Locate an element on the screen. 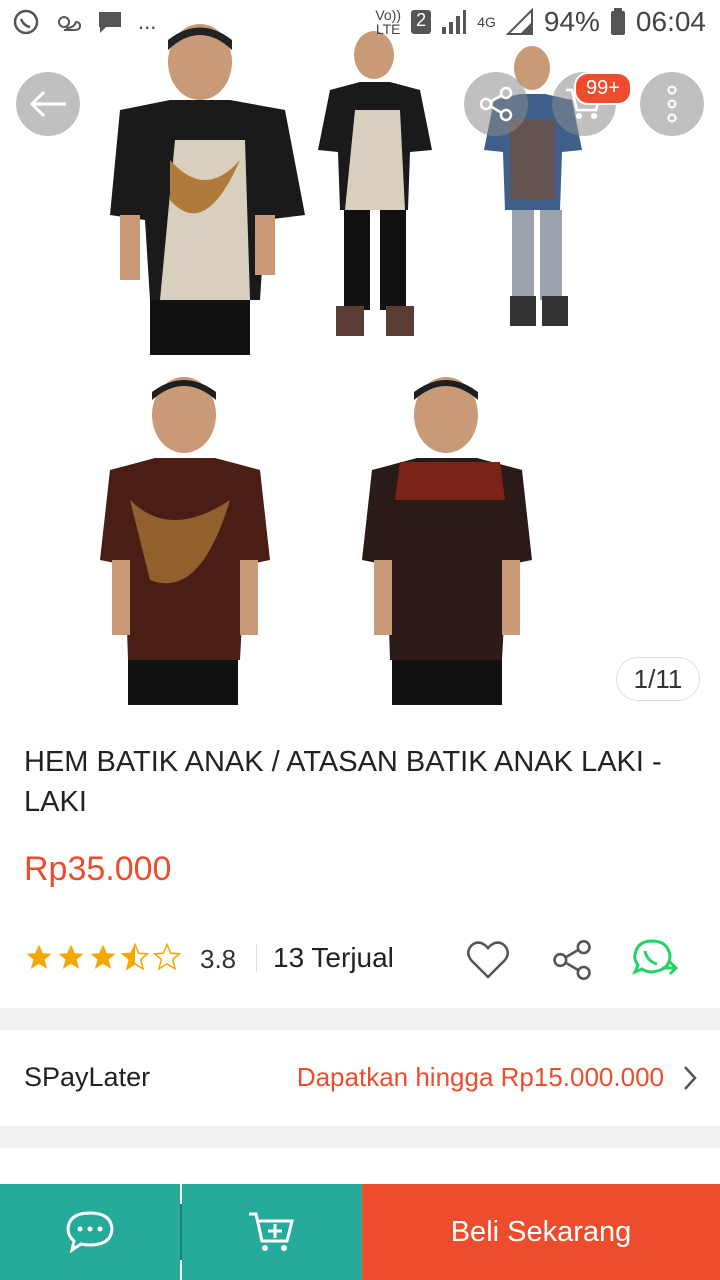 This screenshot has width=720, height=1280. more-vertical-icon is located at coordinates (672, 104).